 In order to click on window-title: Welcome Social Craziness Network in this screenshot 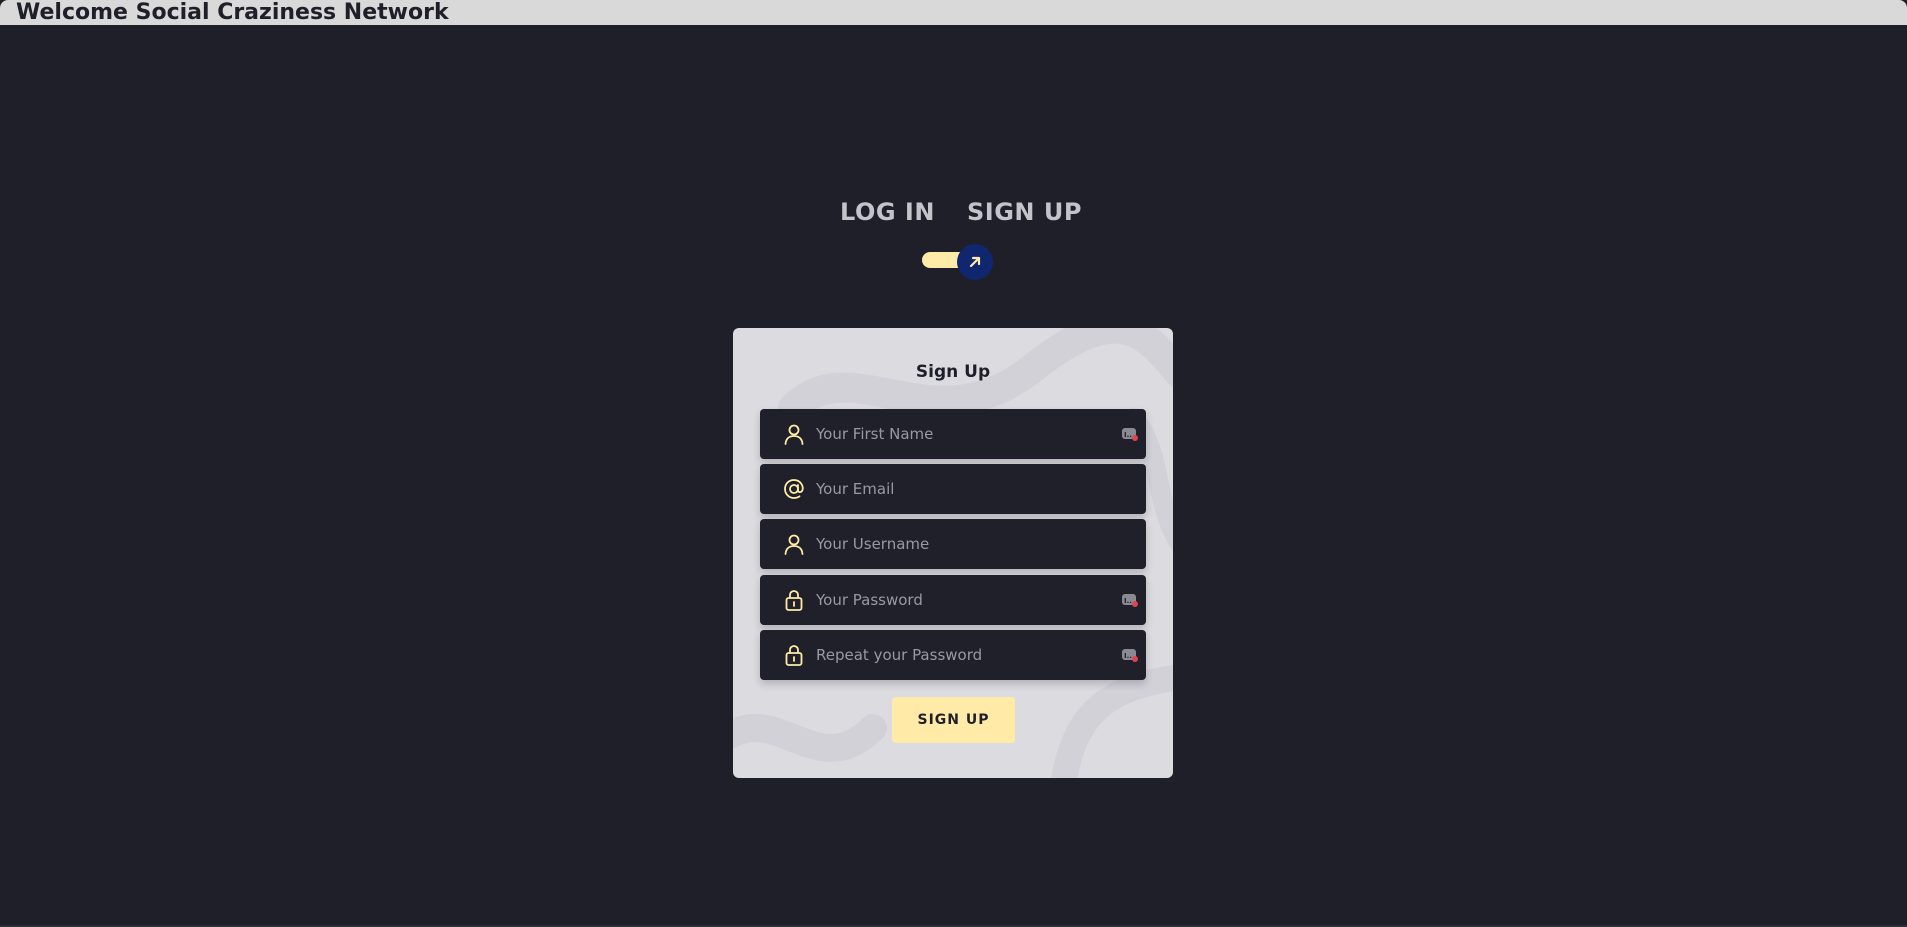, I will do `click(232, 12)`.